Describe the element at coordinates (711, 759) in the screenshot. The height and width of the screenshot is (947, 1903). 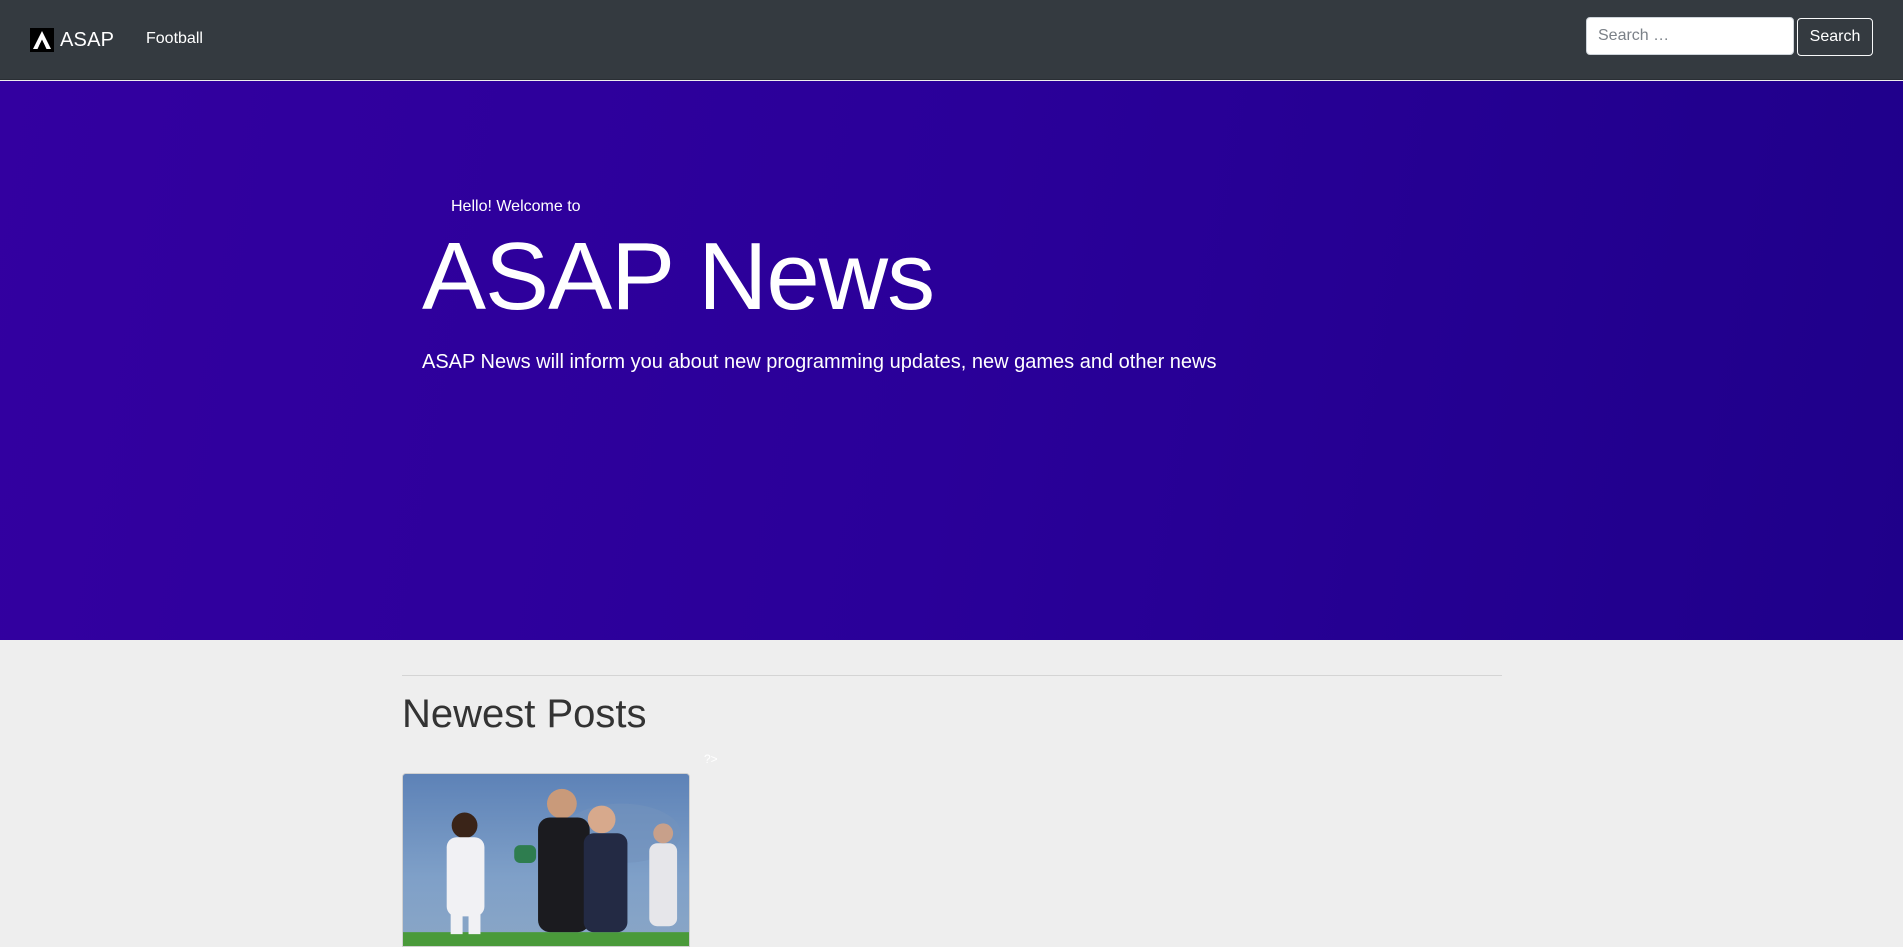
I see `stray-code-text: ?>` at that location.